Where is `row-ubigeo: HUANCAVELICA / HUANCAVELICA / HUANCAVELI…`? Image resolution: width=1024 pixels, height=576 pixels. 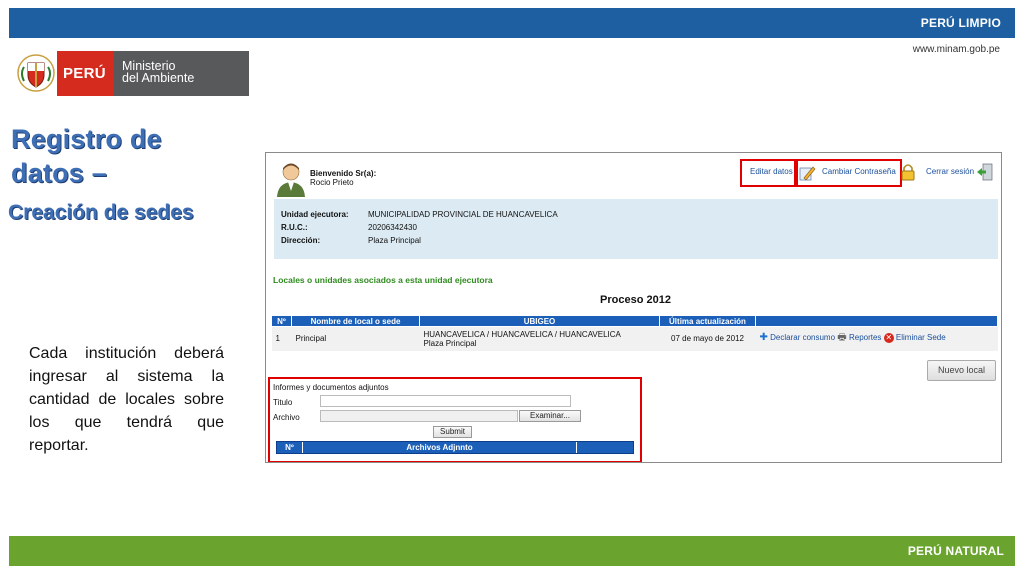
row-ubigeo: HUANCAVELICA / HUANCAVELICA / HUANCAVELI… is located at coordinates (539, 338).